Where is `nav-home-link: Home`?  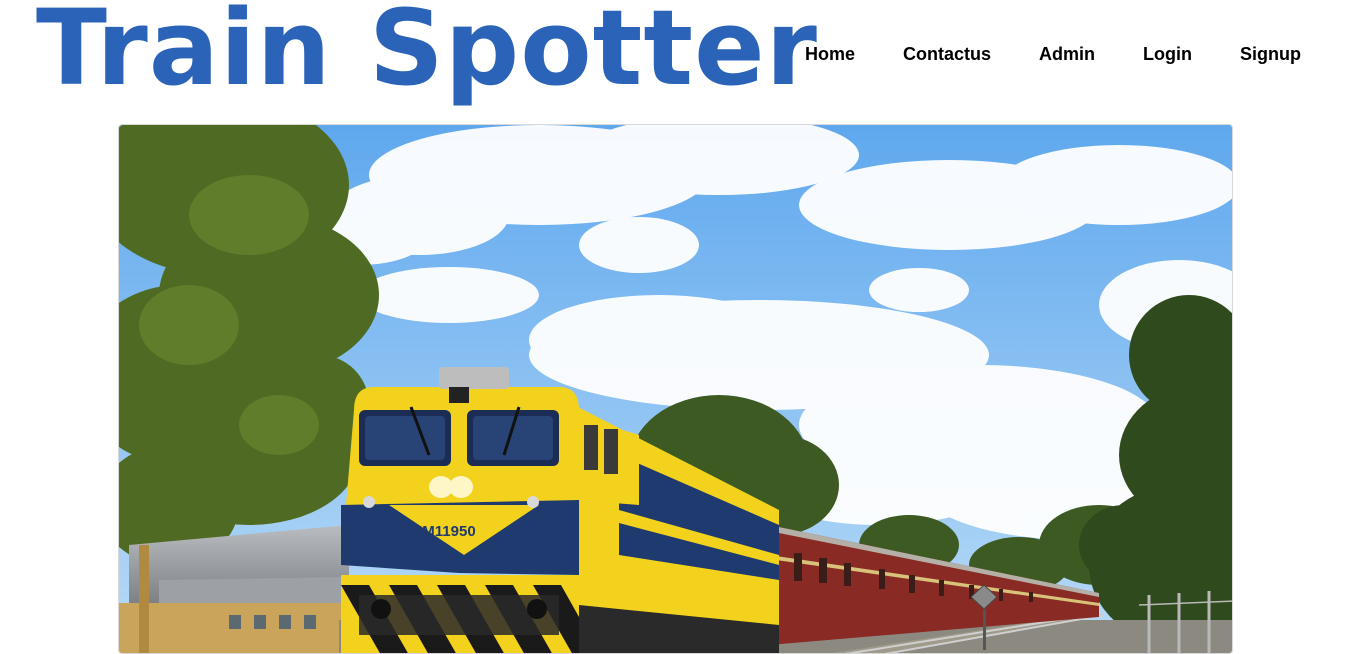 nav-home-link: Home is located at coordinates (830, 54).